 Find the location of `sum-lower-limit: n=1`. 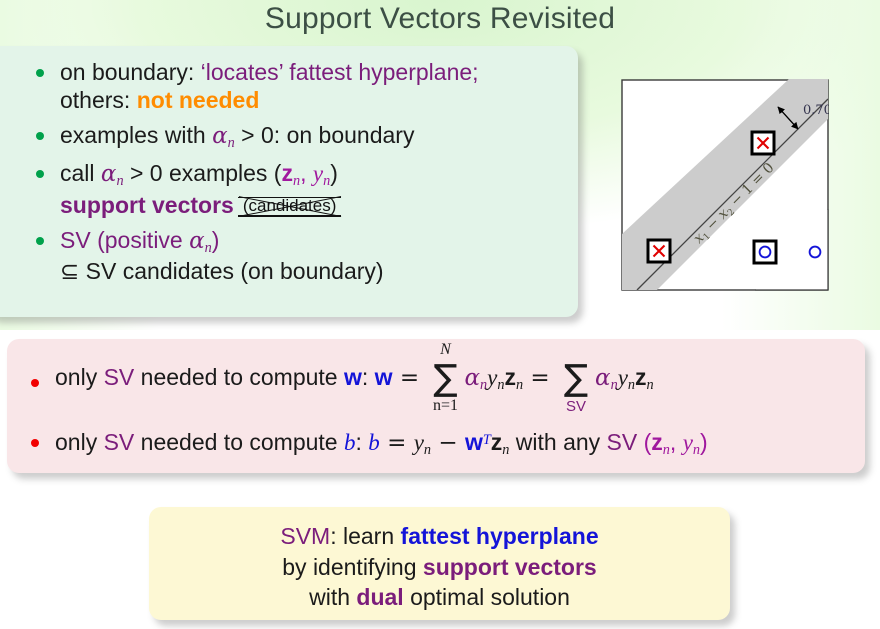

sum-lower-limit: n=1 is located at coordinates (445, 406).